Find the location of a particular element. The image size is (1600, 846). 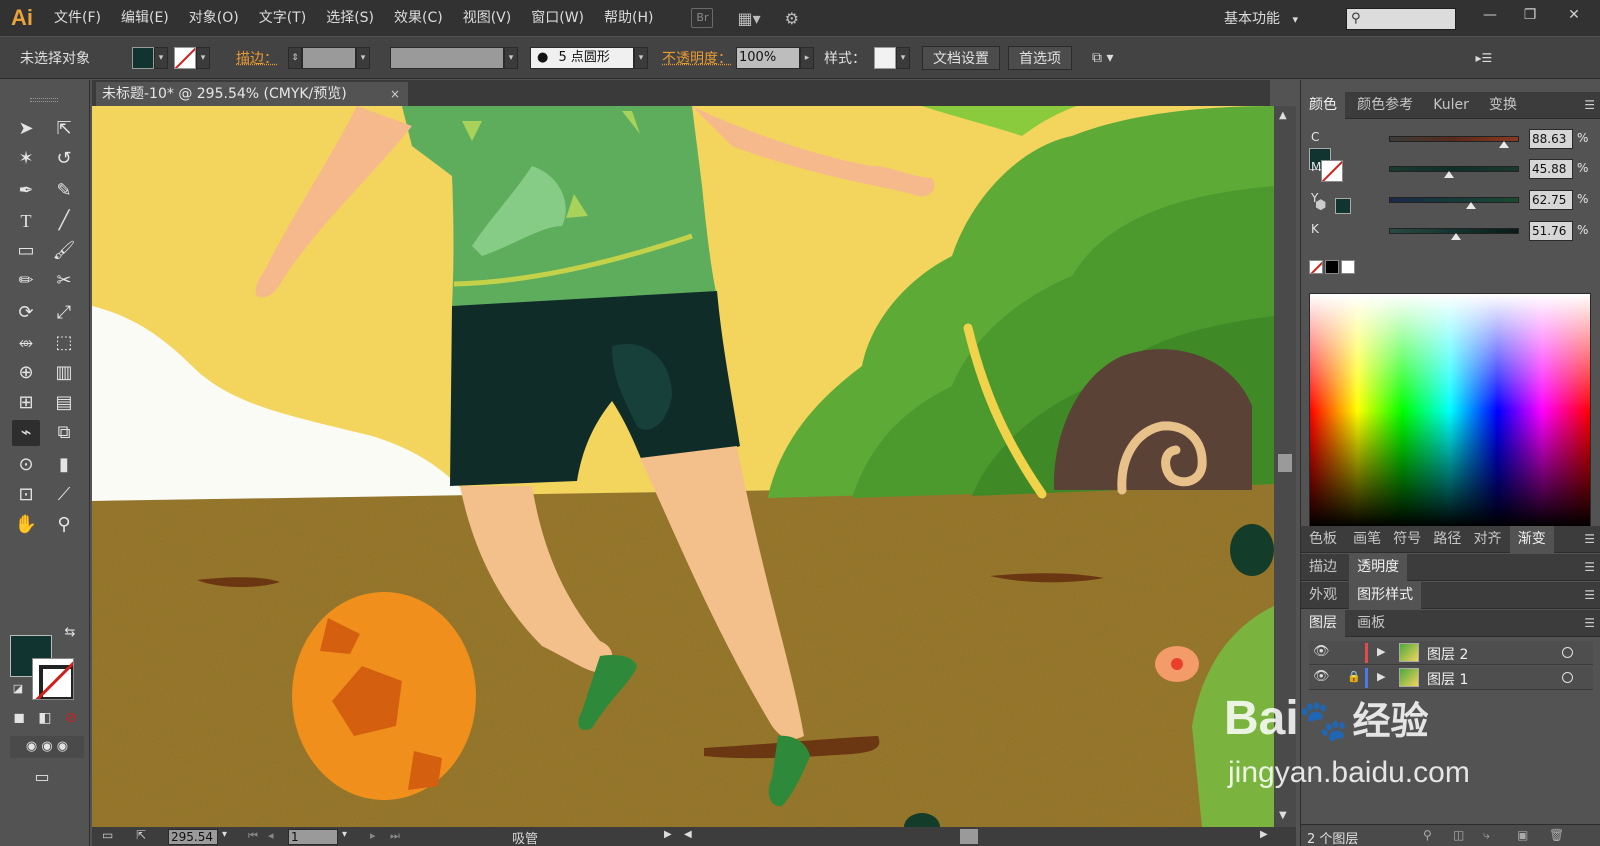

swatches-panel-menu-icon: ☰ is located at coordinates (1589, 539).